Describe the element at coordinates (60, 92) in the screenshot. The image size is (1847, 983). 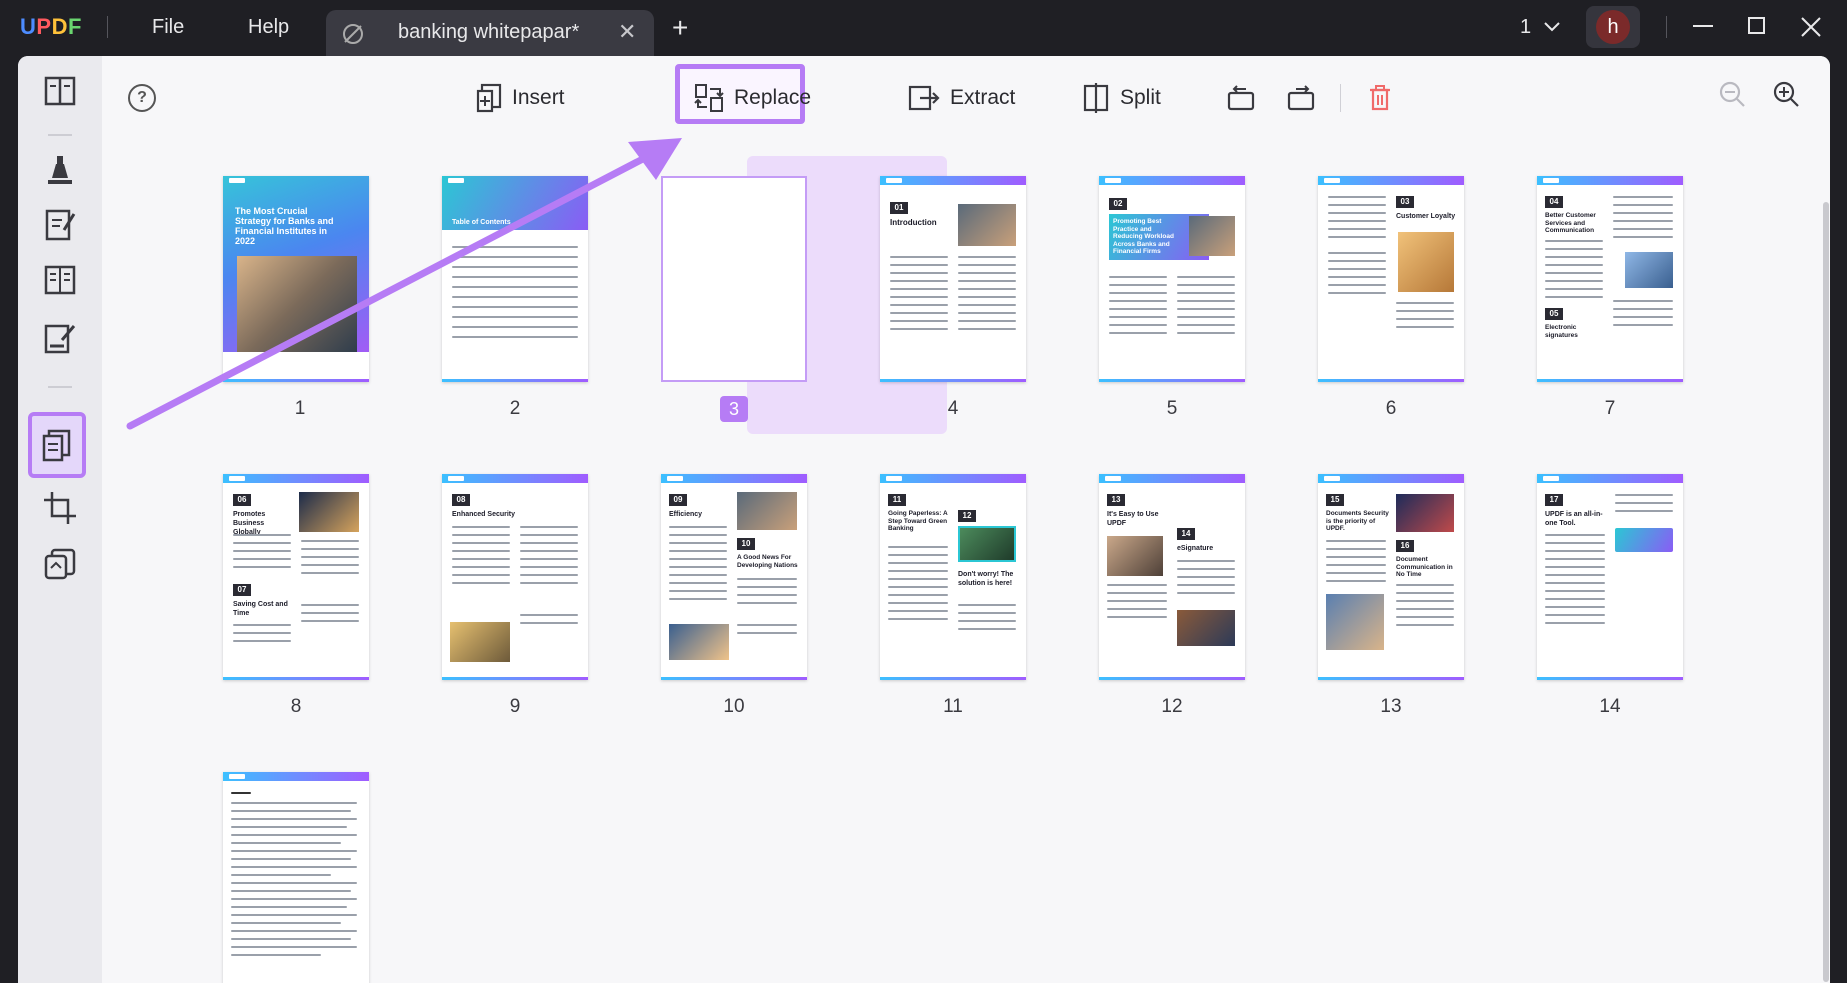
I see `reader-icon` at that location.